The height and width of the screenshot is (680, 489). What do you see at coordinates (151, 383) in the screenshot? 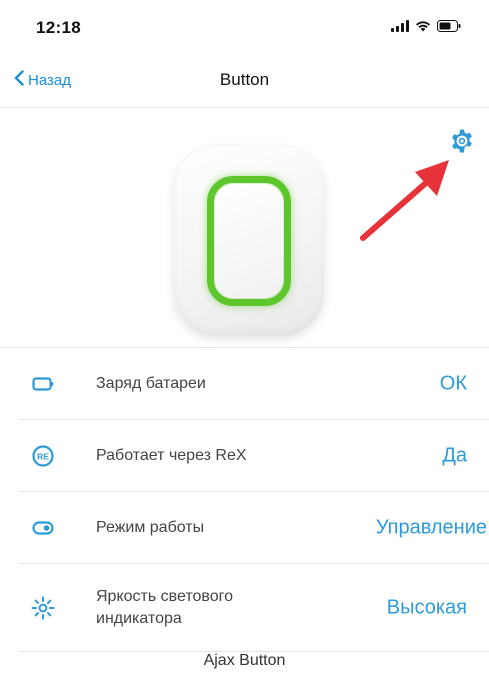
I see `settings-row-label: Заряд батареи` at bounding box center [151, 383].